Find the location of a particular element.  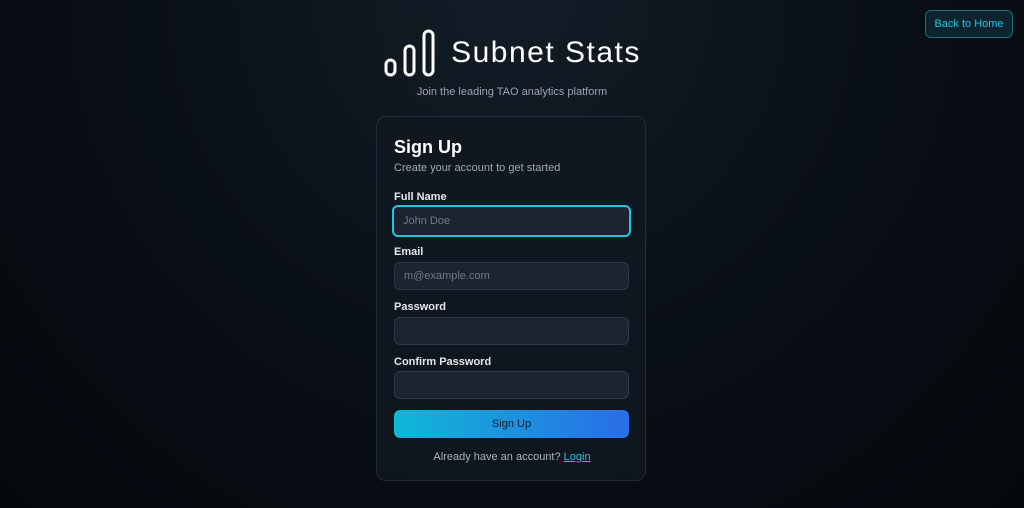

form-subtitle: Create your account to get started is located at coordinates (477, 168).